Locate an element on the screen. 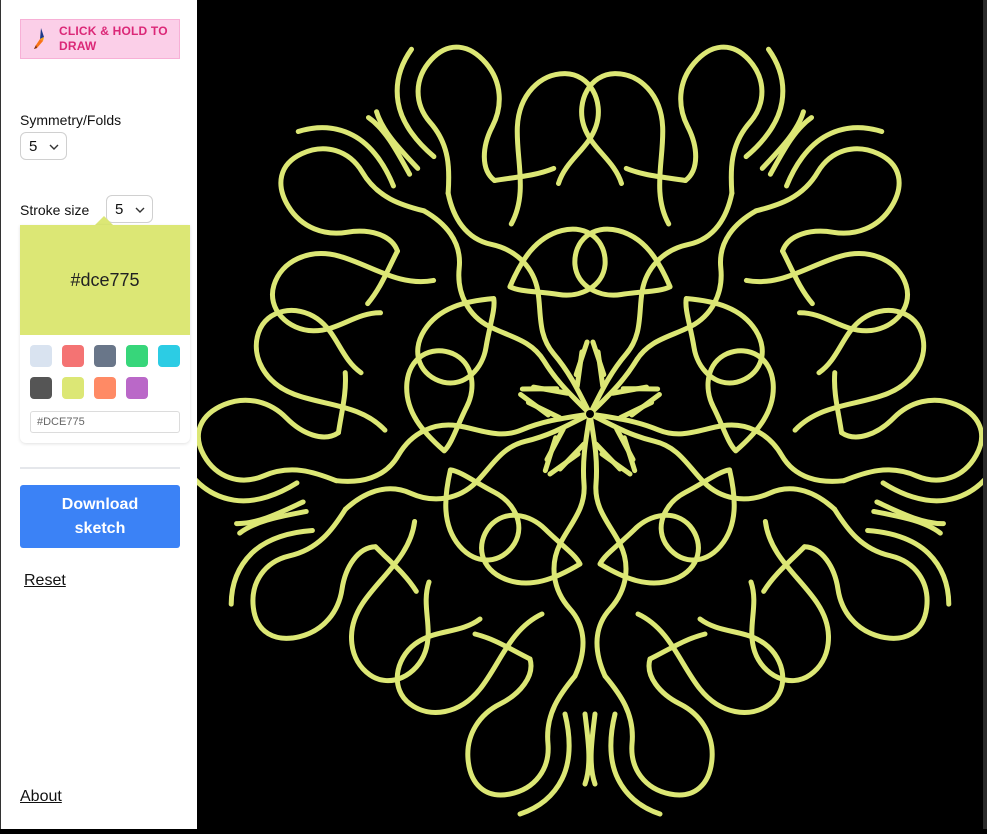 This screenshot has height=834, width=987. color-picker: #dce775 #DCE775 is located at coordinates (105, 334).